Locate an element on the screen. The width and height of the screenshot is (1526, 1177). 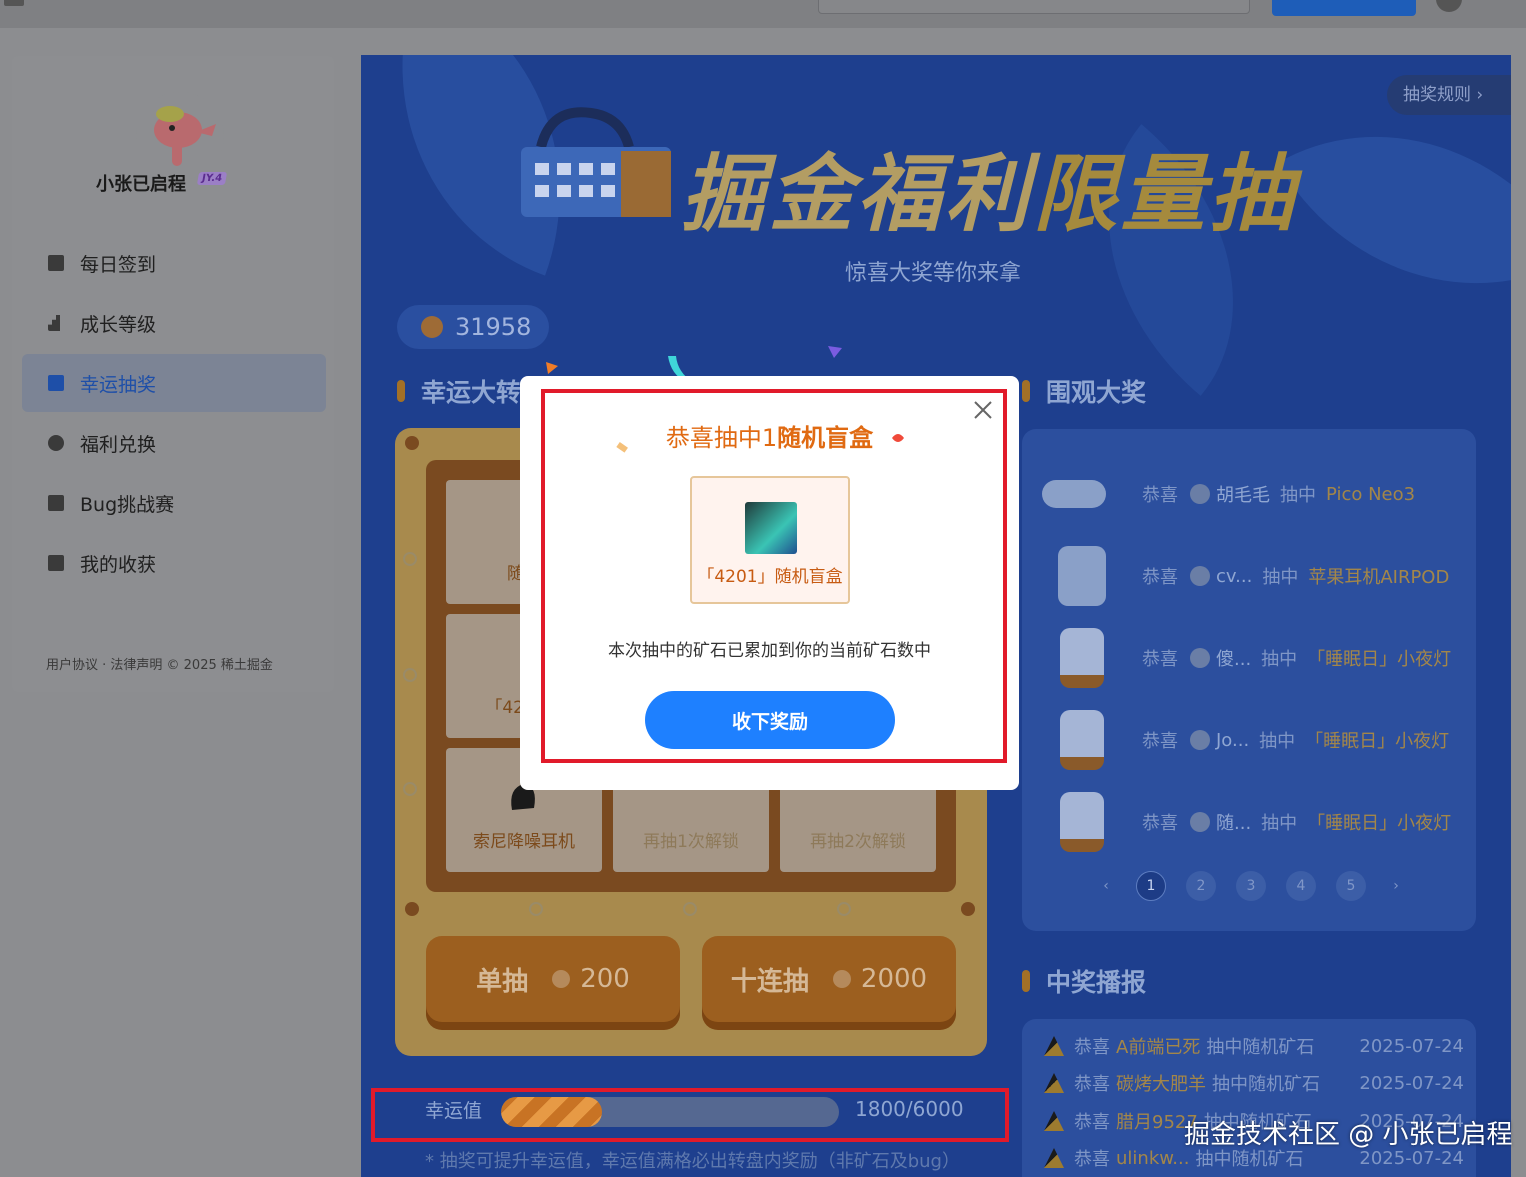
list-item: 恭喜 随... 抽中 「睡眠日」小夜灯 is located at coordinates (1257, 822).